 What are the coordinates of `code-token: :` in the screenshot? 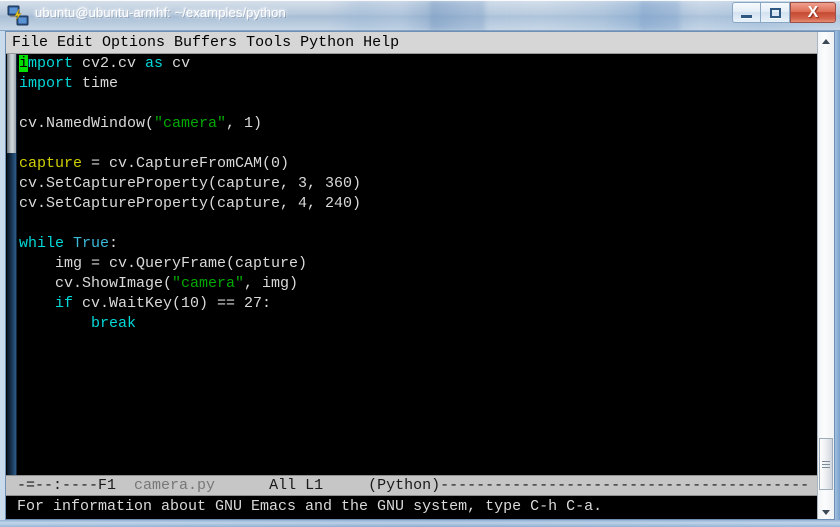 It's located at (114, 243).